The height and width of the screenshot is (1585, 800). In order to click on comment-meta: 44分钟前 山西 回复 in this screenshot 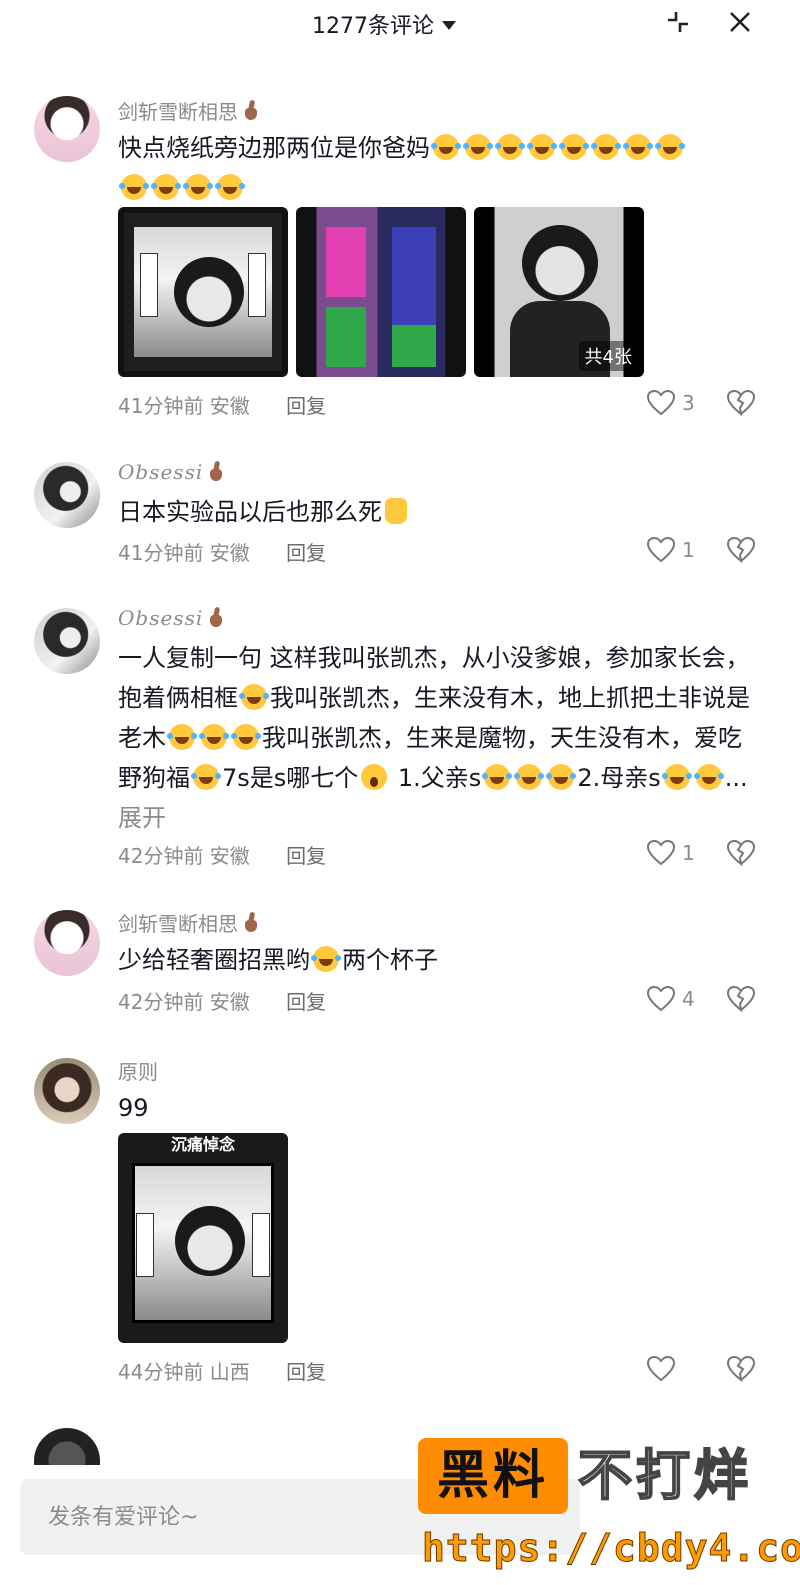, I will do `click(222, 1370)`.